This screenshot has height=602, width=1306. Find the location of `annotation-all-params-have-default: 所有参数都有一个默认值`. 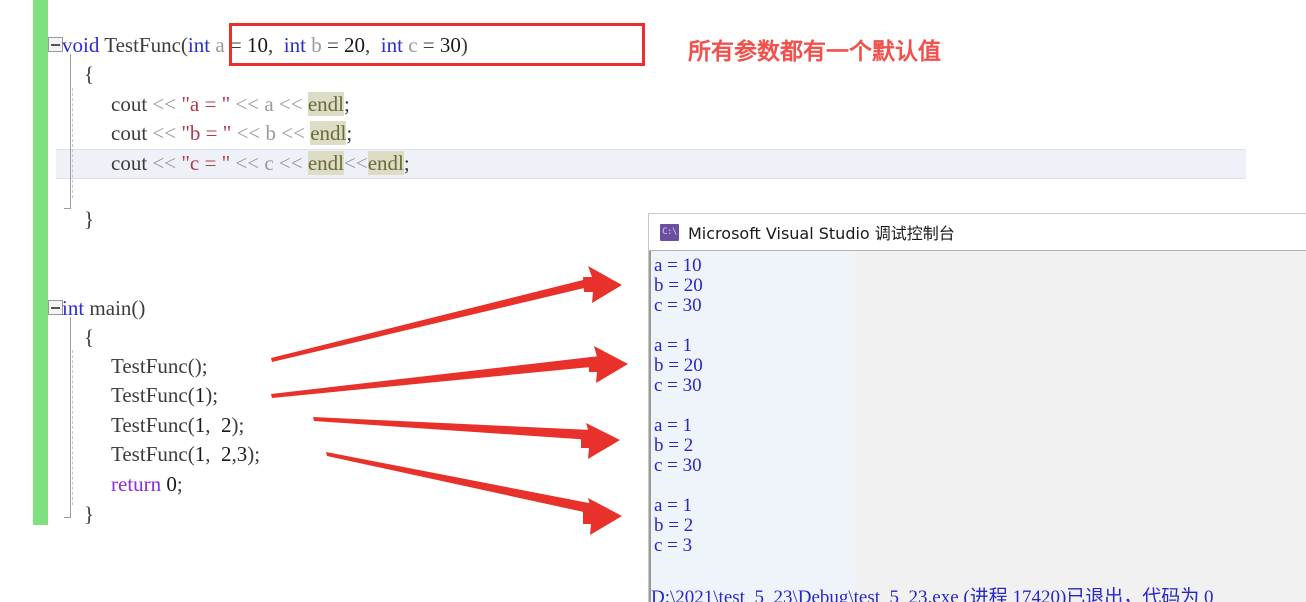

annotation-all-params-have-default: 所有参数都有一个默认值 is located at coordinates (814, 52).